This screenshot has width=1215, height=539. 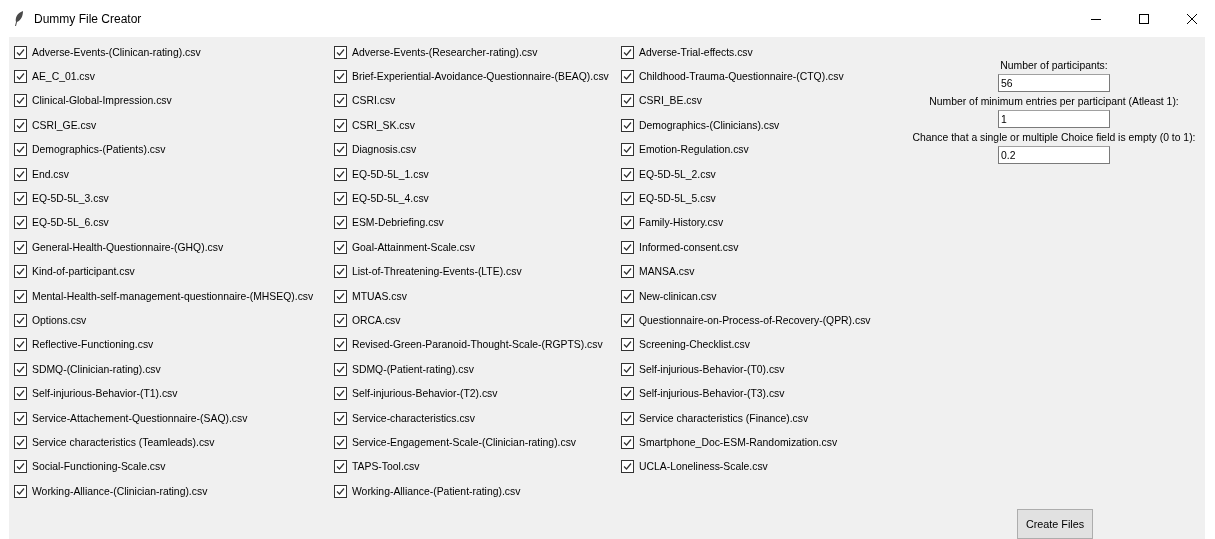 What do you see at coordinates (131, 418) in the screenshot?
I see `file-checkbox: Service-Attachement-Questionnaire-(SAQ).csv` at bounding box center [131, 418].